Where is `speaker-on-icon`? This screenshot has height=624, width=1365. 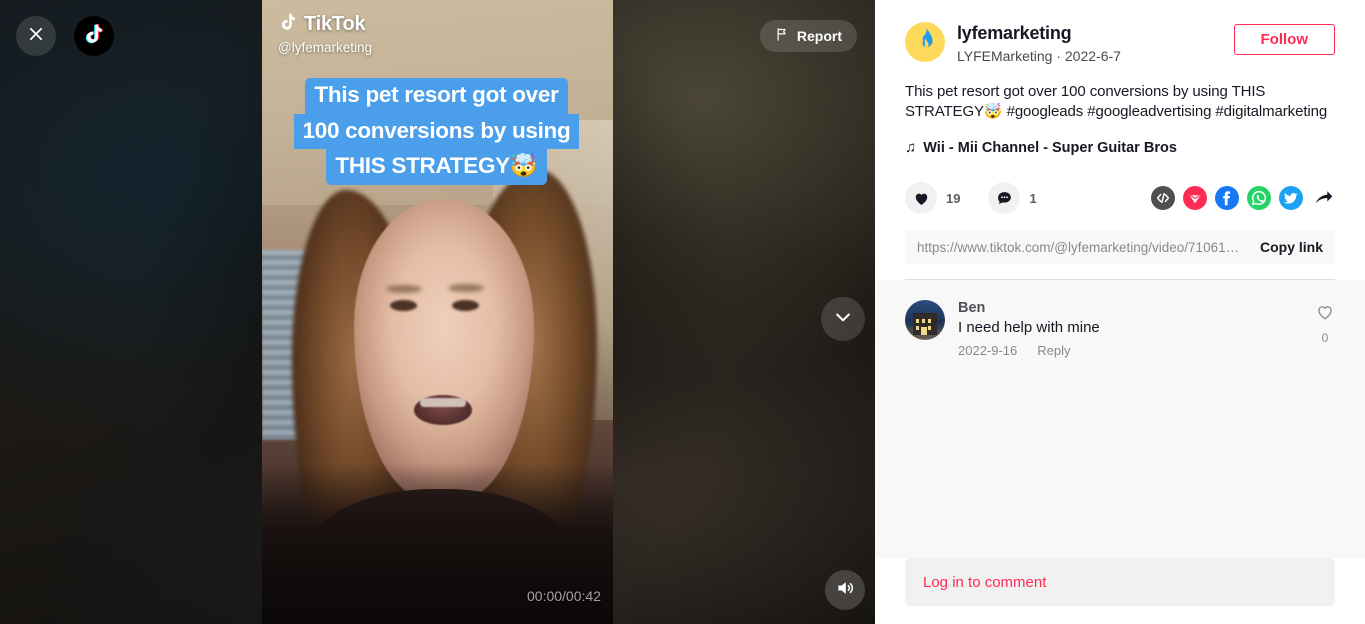
speaker-on-icon is located at coordinates (845, 590).